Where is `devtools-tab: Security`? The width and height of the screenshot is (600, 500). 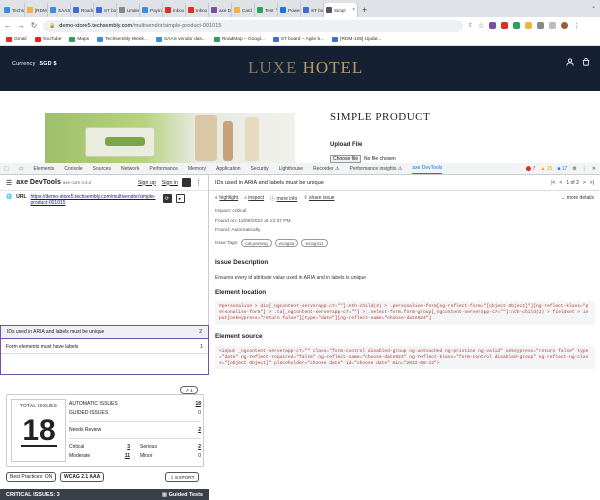
devtools-tab: Security is located at coordinates (260, 169).